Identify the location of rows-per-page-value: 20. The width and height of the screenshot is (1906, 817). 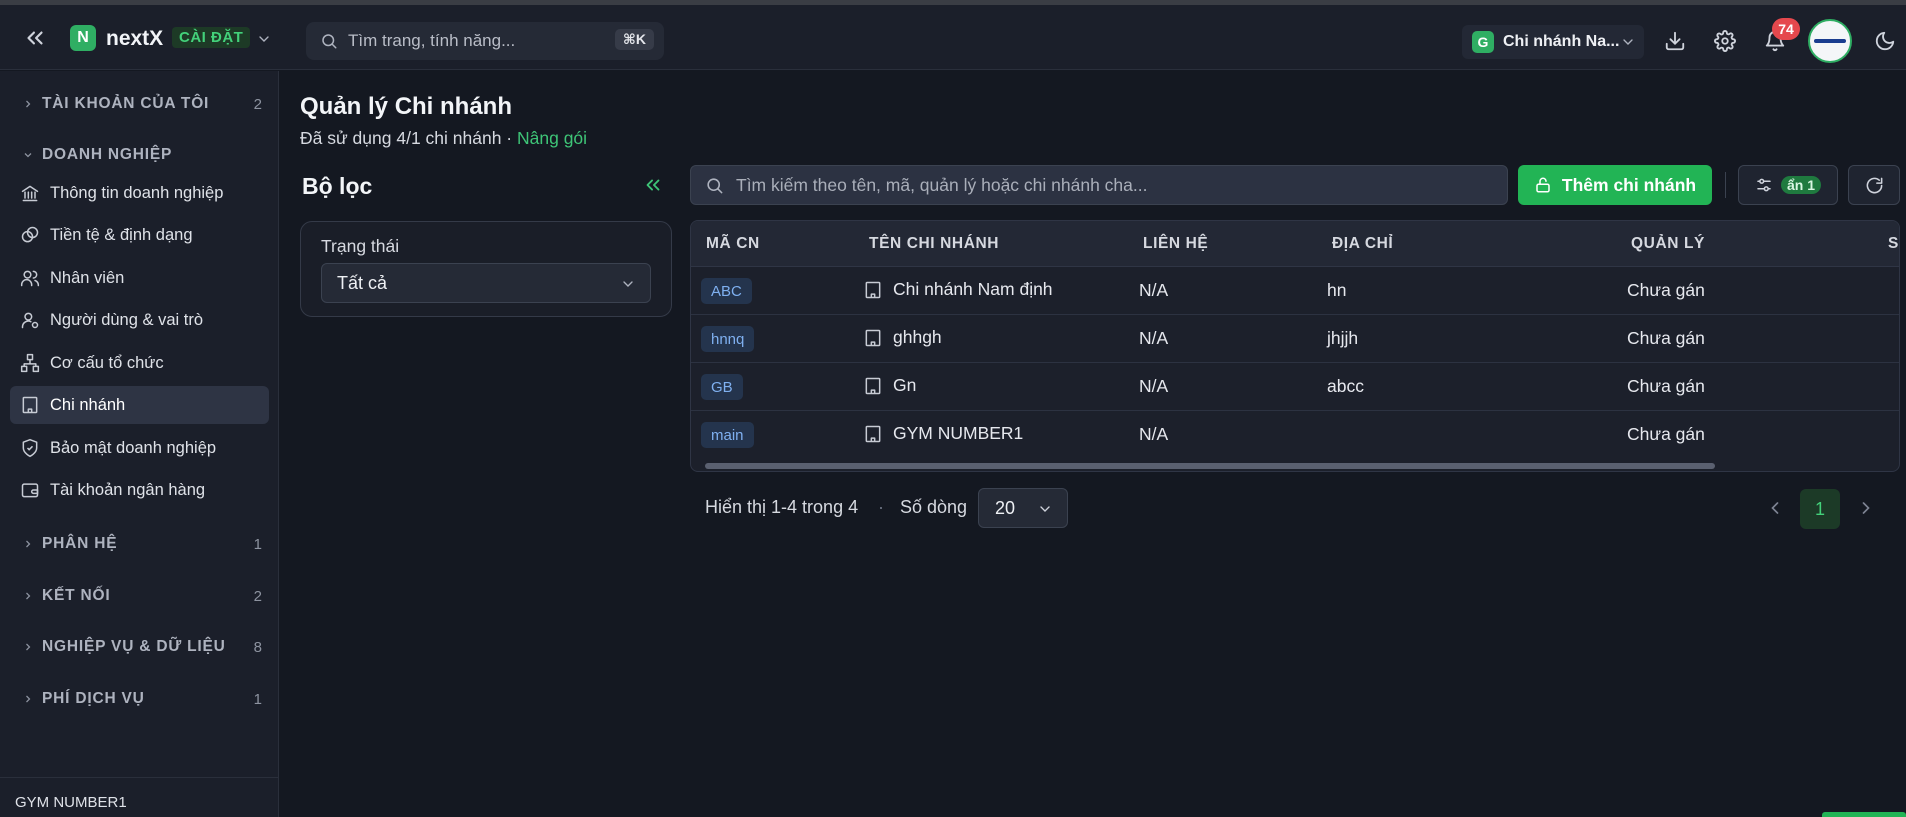
(1005, 507).